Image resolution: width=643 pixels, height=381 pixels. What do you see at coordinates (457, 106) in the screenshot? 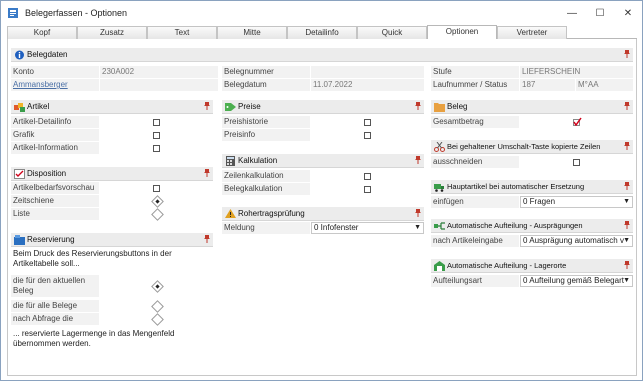
I see `beleg-title: Beleg` at bounding box center [457, 106].